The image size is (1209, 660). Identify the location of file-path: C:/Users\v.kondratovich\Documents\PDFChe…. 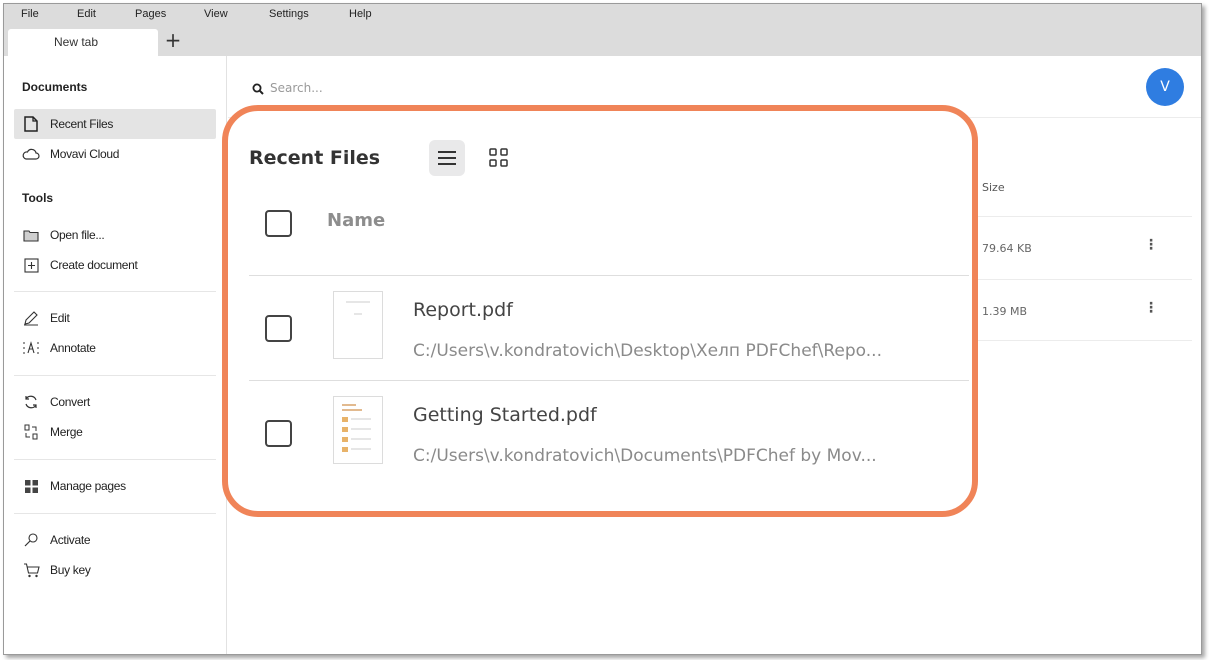
(645, 456).